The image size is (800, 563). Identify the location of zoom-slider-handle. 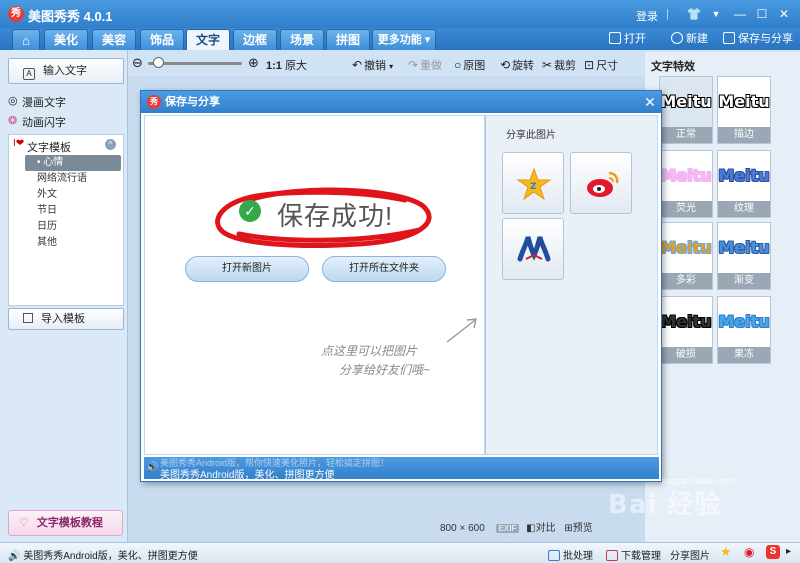
(158, 62).